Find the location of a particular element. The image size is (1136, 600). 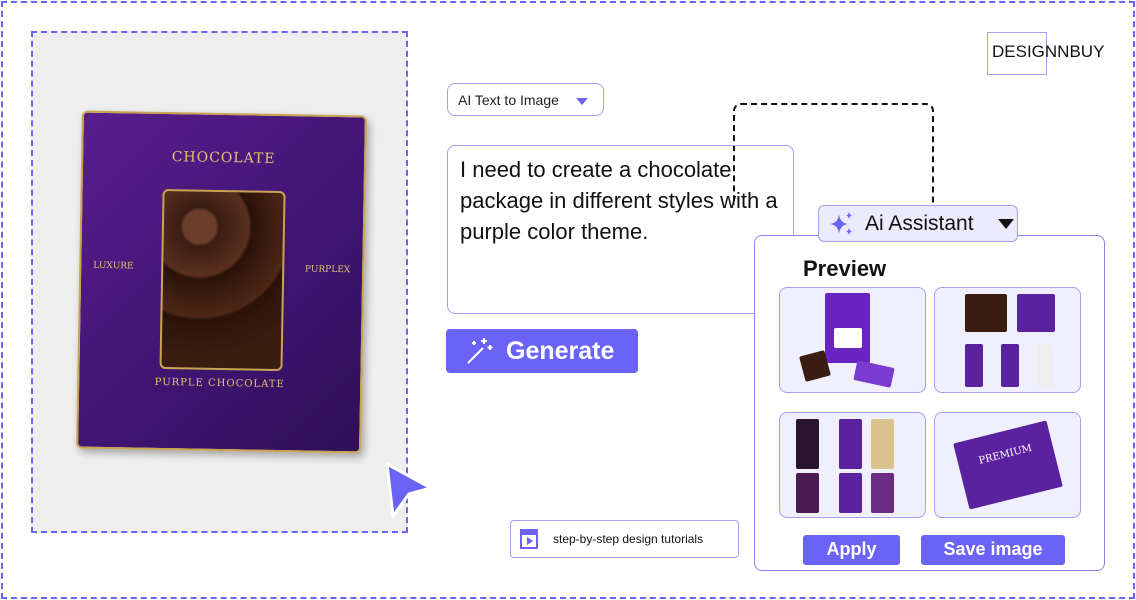

save-image-button: Save image is located at coordinates (993, 550).